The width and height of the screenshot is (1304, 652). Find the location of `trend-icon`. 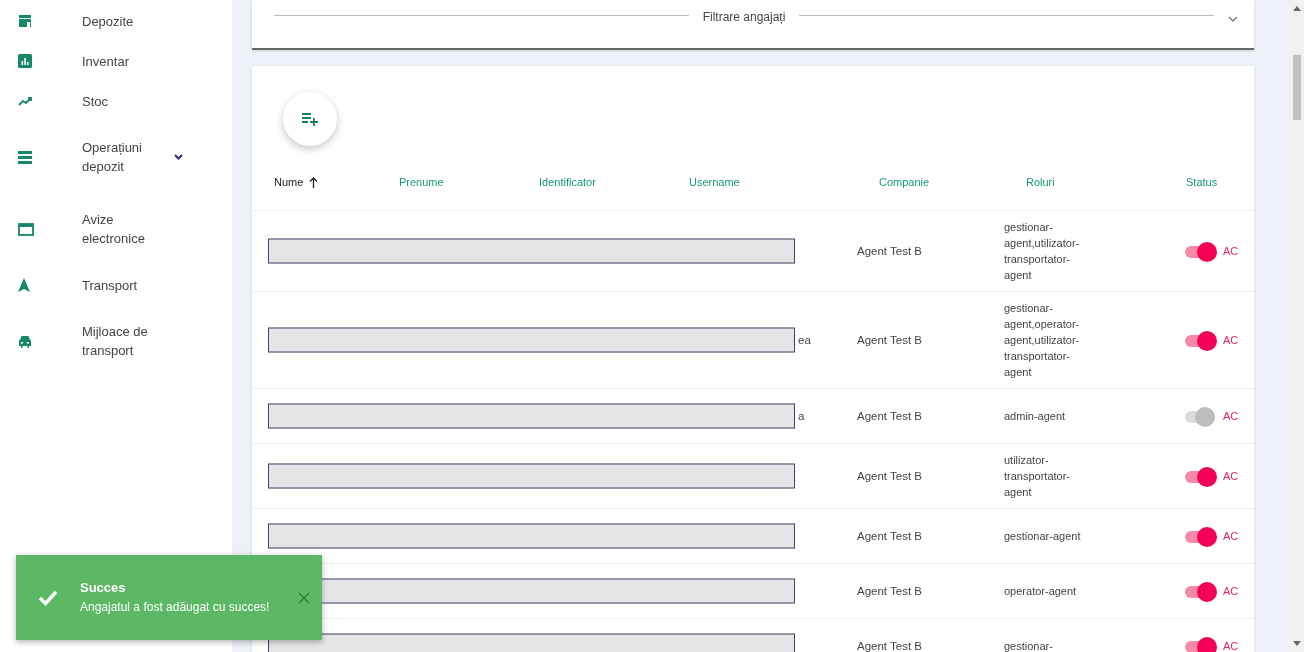

trend-icon is located at coordinates (25, 101).